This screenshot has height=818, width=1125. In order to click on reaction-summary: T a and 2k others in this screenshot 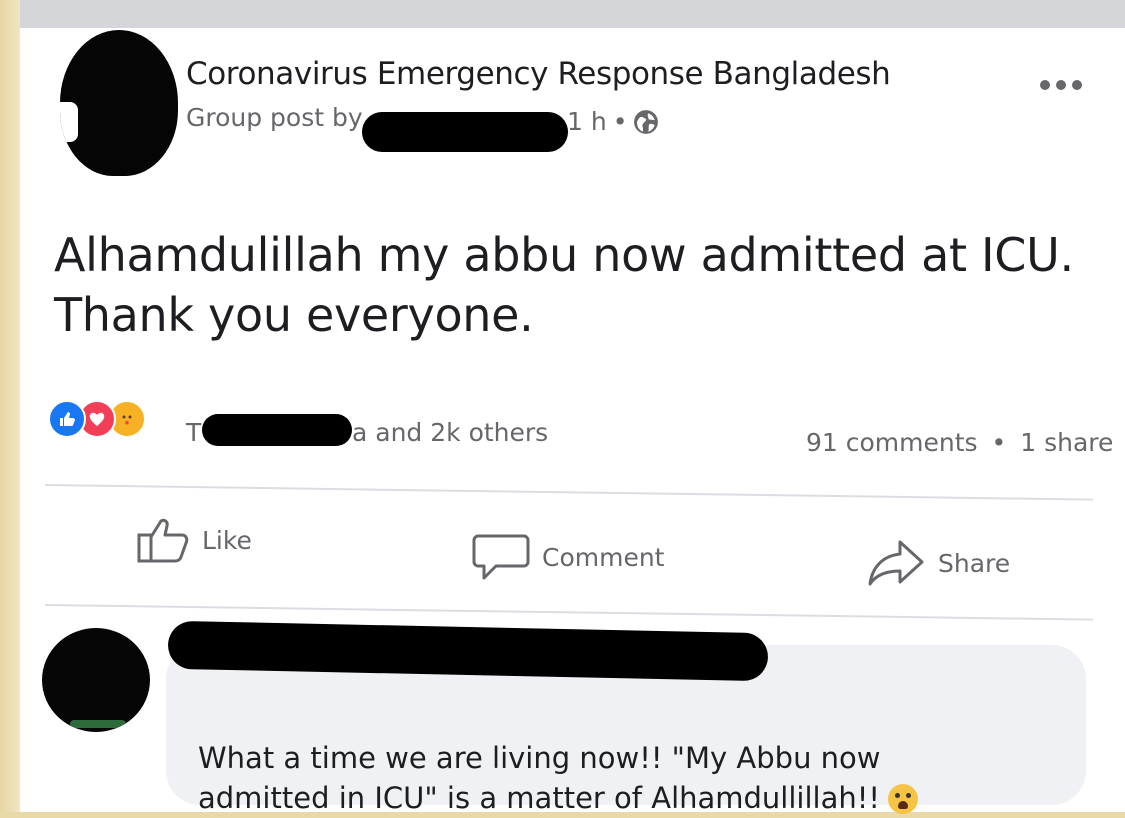, I will do `click(367, 432)`.